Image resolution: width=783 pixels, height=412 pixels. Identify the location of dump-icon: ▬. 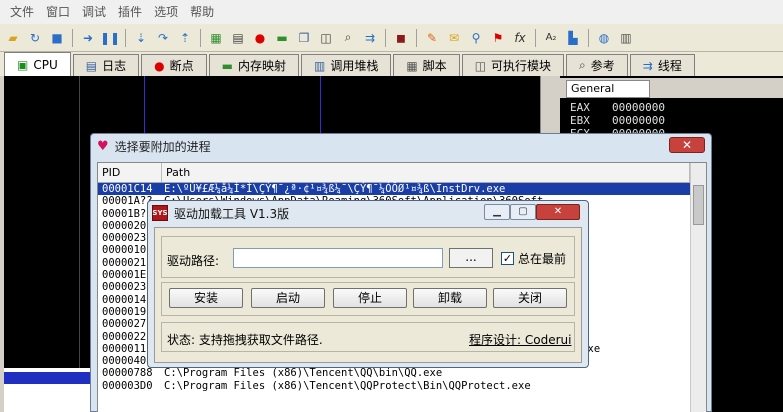
(282, 38).